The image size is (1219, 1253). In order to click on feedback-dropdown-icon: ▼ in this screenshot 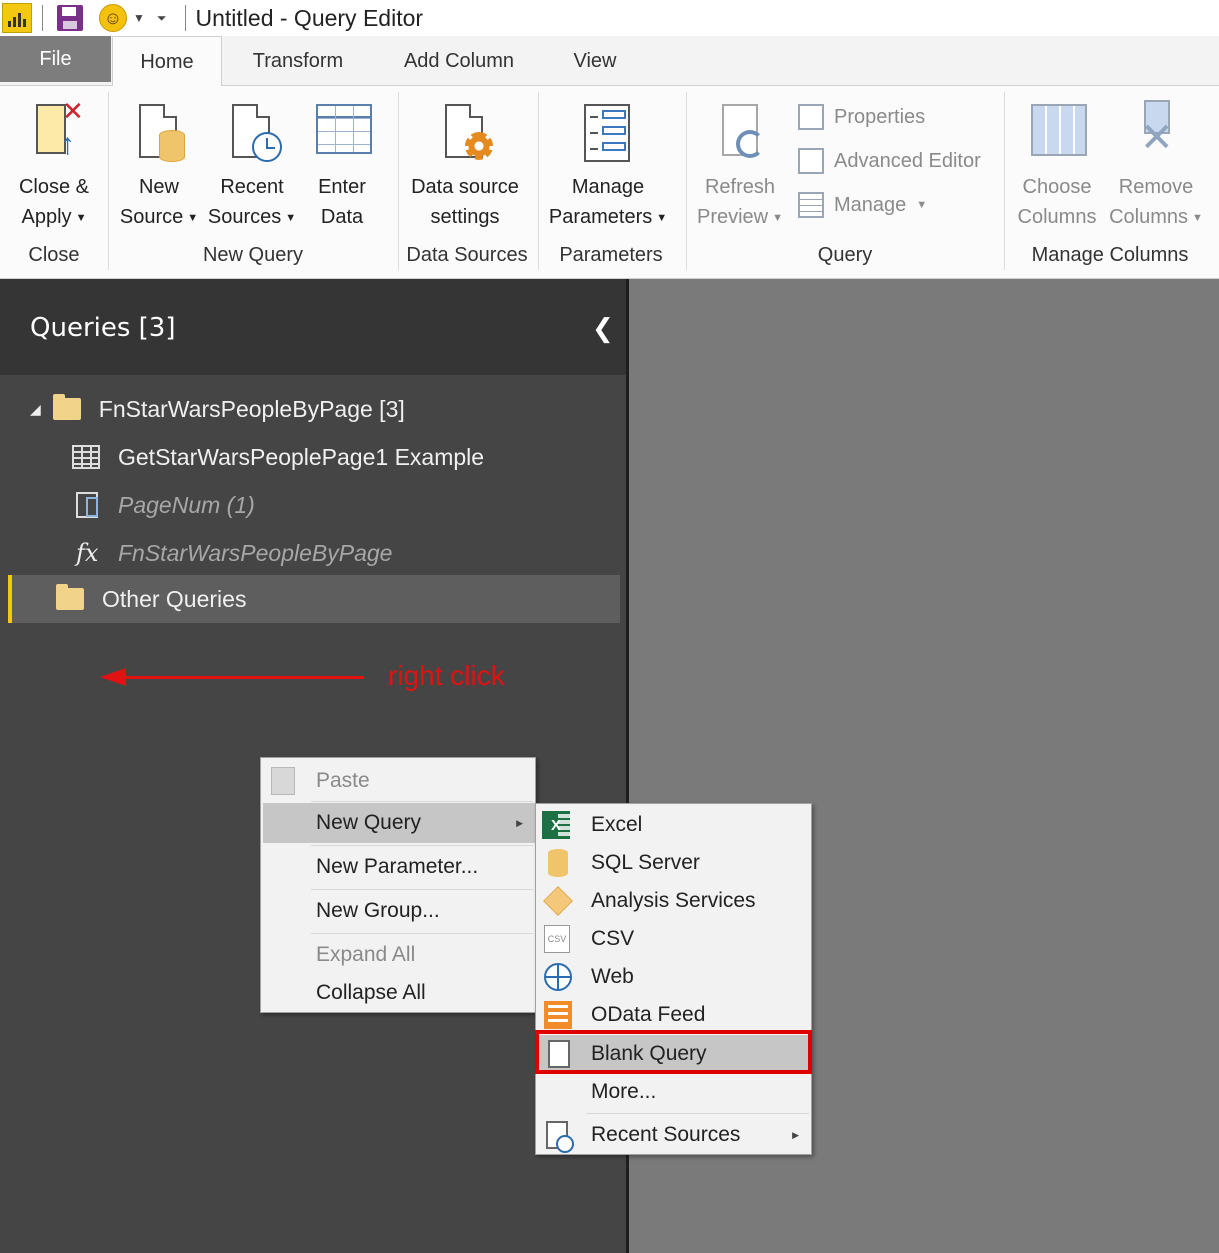, I will do `click(139, 18)`.